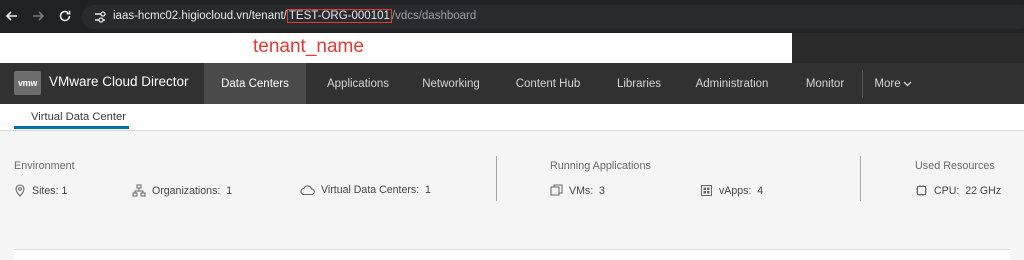 This screenshot has width=1024, height=260. I want to click on vms-label: VMs:, so click(581, 190).